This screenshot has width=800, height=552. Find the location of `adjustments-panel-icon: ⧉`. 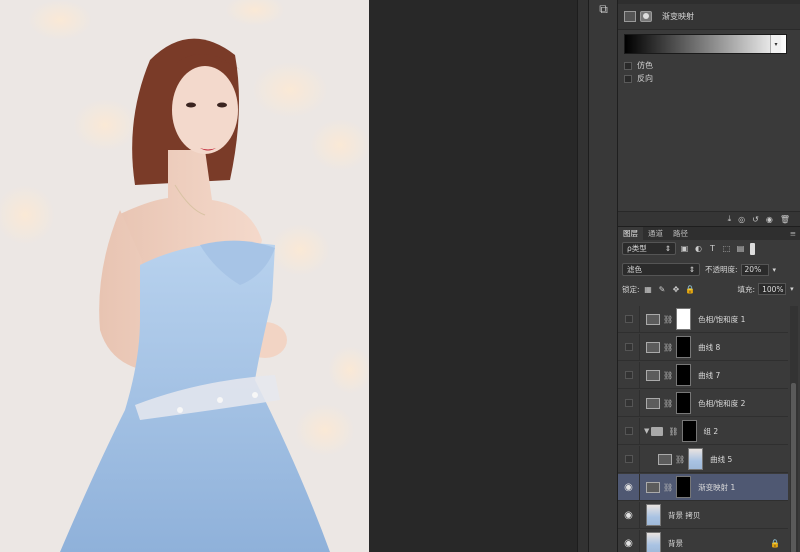

adjustments-panel-icon: ⧉ is located at coordinates (603, 9).